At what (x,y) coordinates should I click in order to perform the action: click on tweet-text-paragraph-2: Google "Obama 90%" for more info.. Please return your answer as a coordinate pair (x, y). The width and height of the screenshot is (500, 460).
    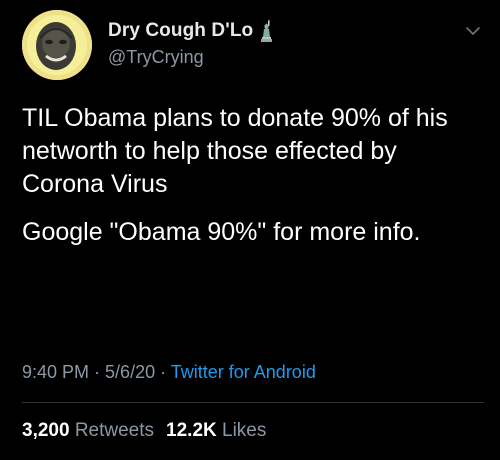
    Looking at the image, I should click on (221, 232).